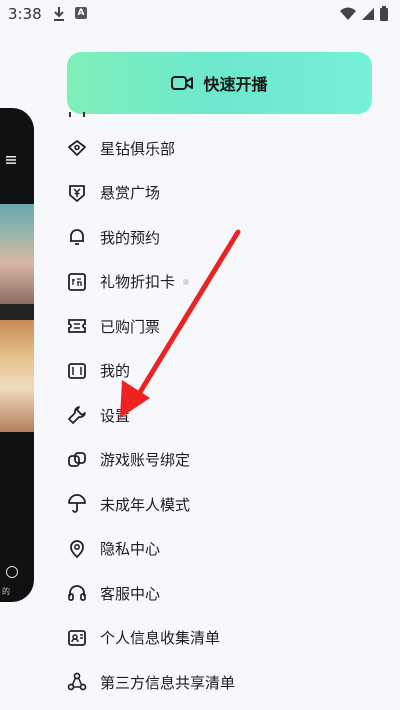 This screenshot has width=400, height=710. What do you see at coordinates (200, 14) in the screenshot?
I see `status-bar: 3:38 A` at bounding box center [200, 14].